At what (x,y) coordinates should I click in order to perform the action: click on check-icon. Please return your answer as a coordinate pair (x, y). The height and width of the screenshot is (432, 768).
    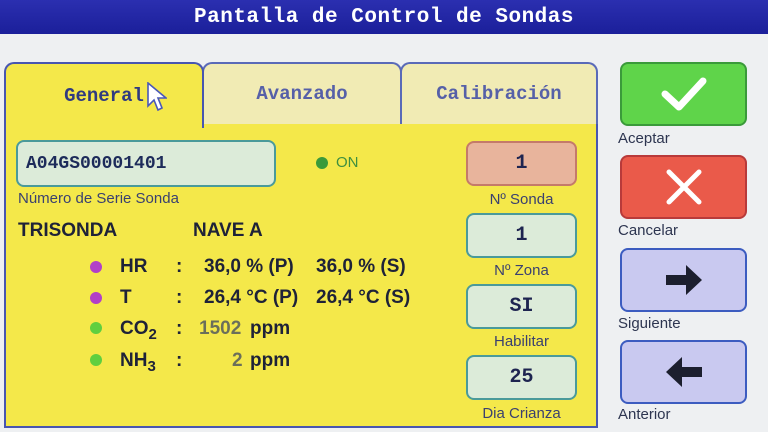
    Looking at the image, I should click on (683, 94).